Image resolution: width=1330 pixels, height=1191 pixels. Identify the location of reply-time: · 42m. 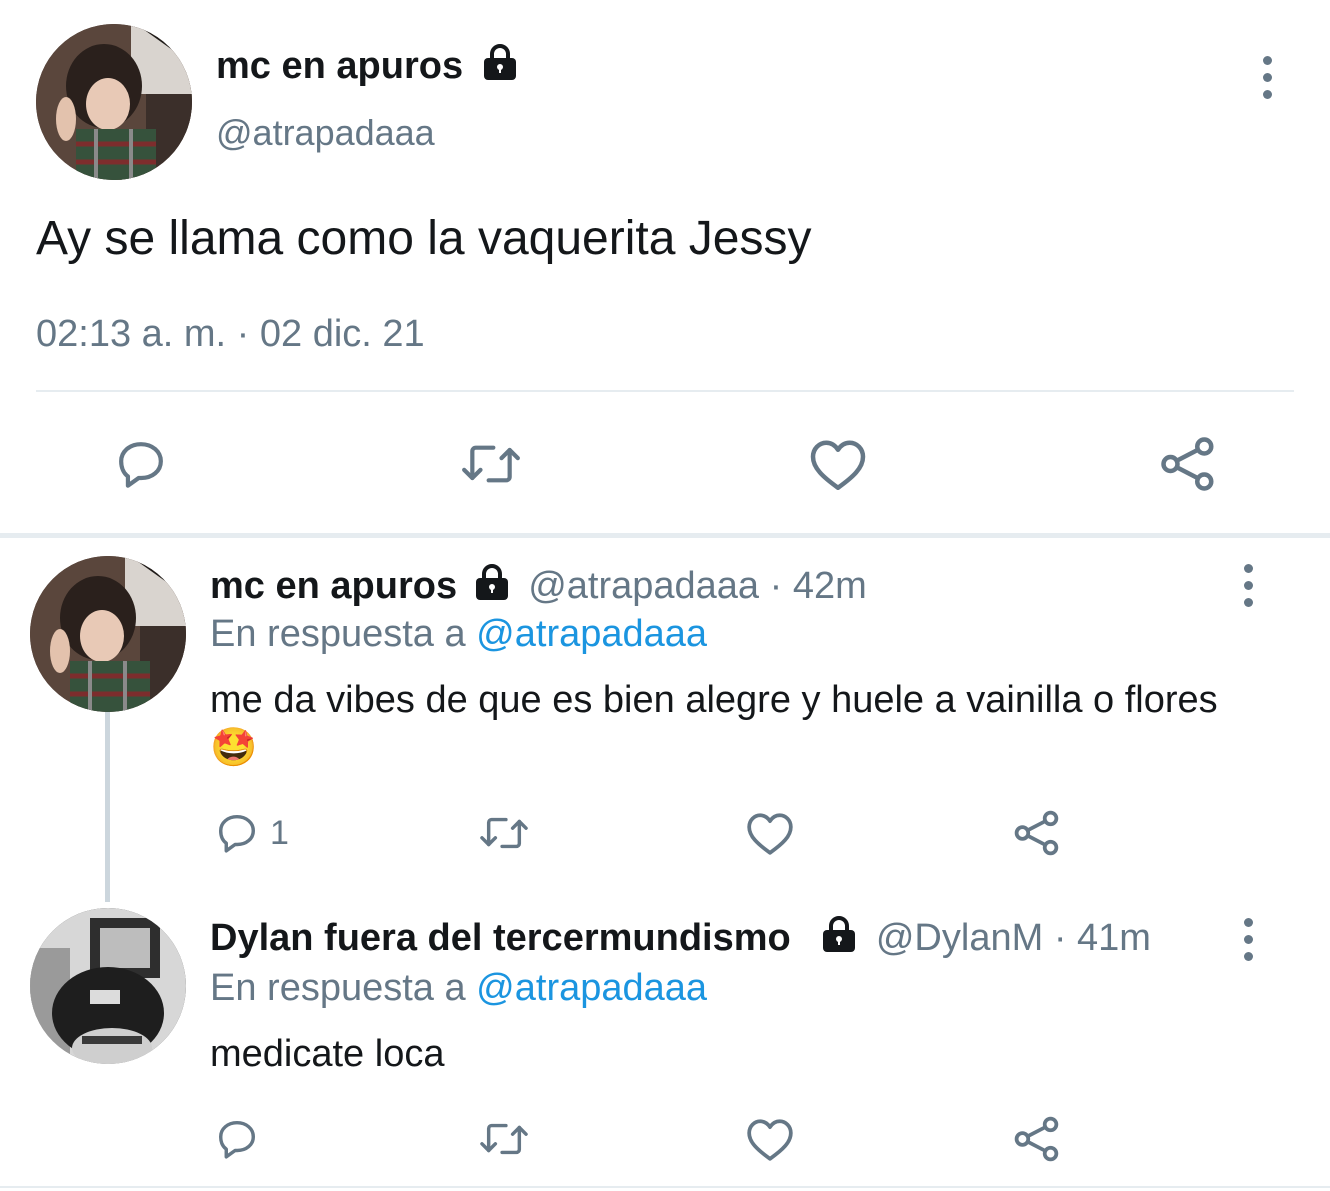
(818, 586).